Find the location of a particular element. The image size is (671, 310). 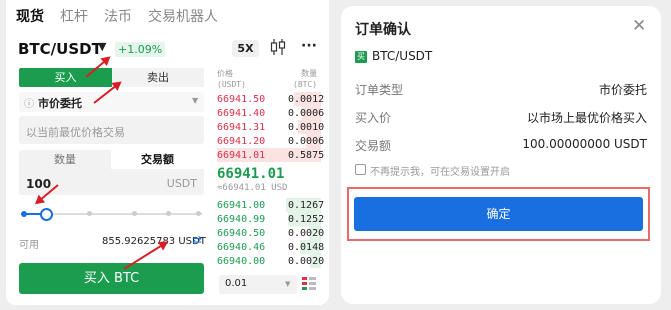

available-value: 855.92625783 USDT is located at coordinates (154, 241).